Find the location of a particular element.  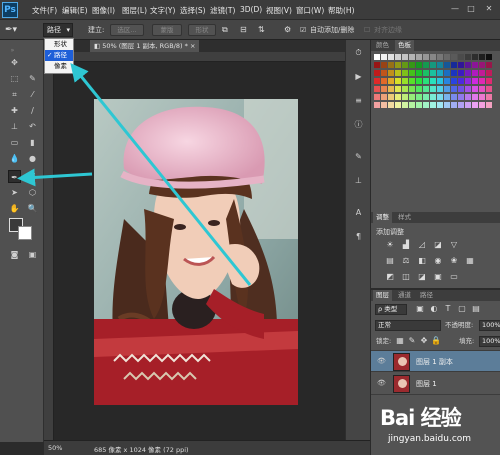

arrow-to-pen-tool is located at coordinates (55, 177).